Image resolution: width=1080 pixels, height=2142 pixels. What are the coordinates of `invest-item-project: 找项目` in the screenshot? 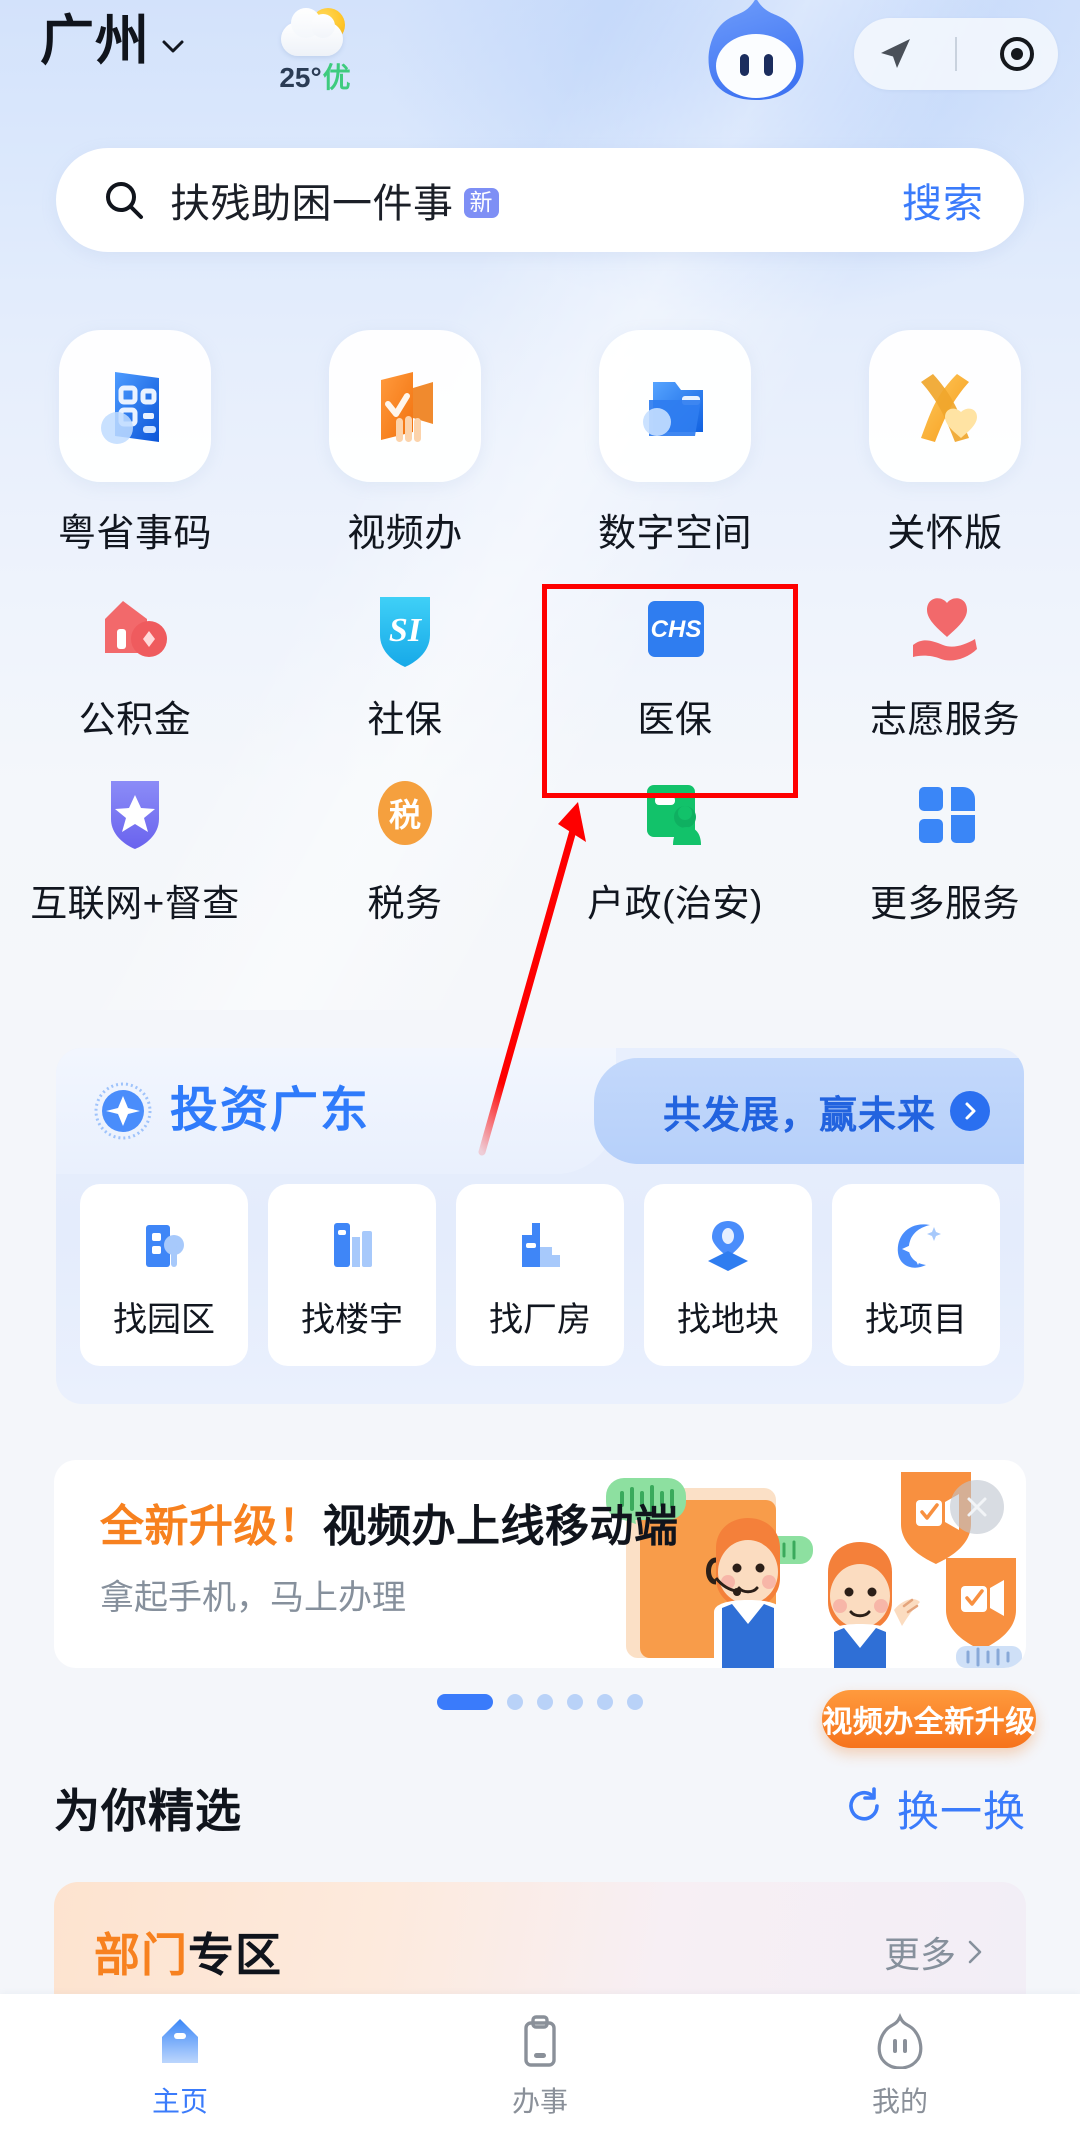 It's located at (916, 1275).